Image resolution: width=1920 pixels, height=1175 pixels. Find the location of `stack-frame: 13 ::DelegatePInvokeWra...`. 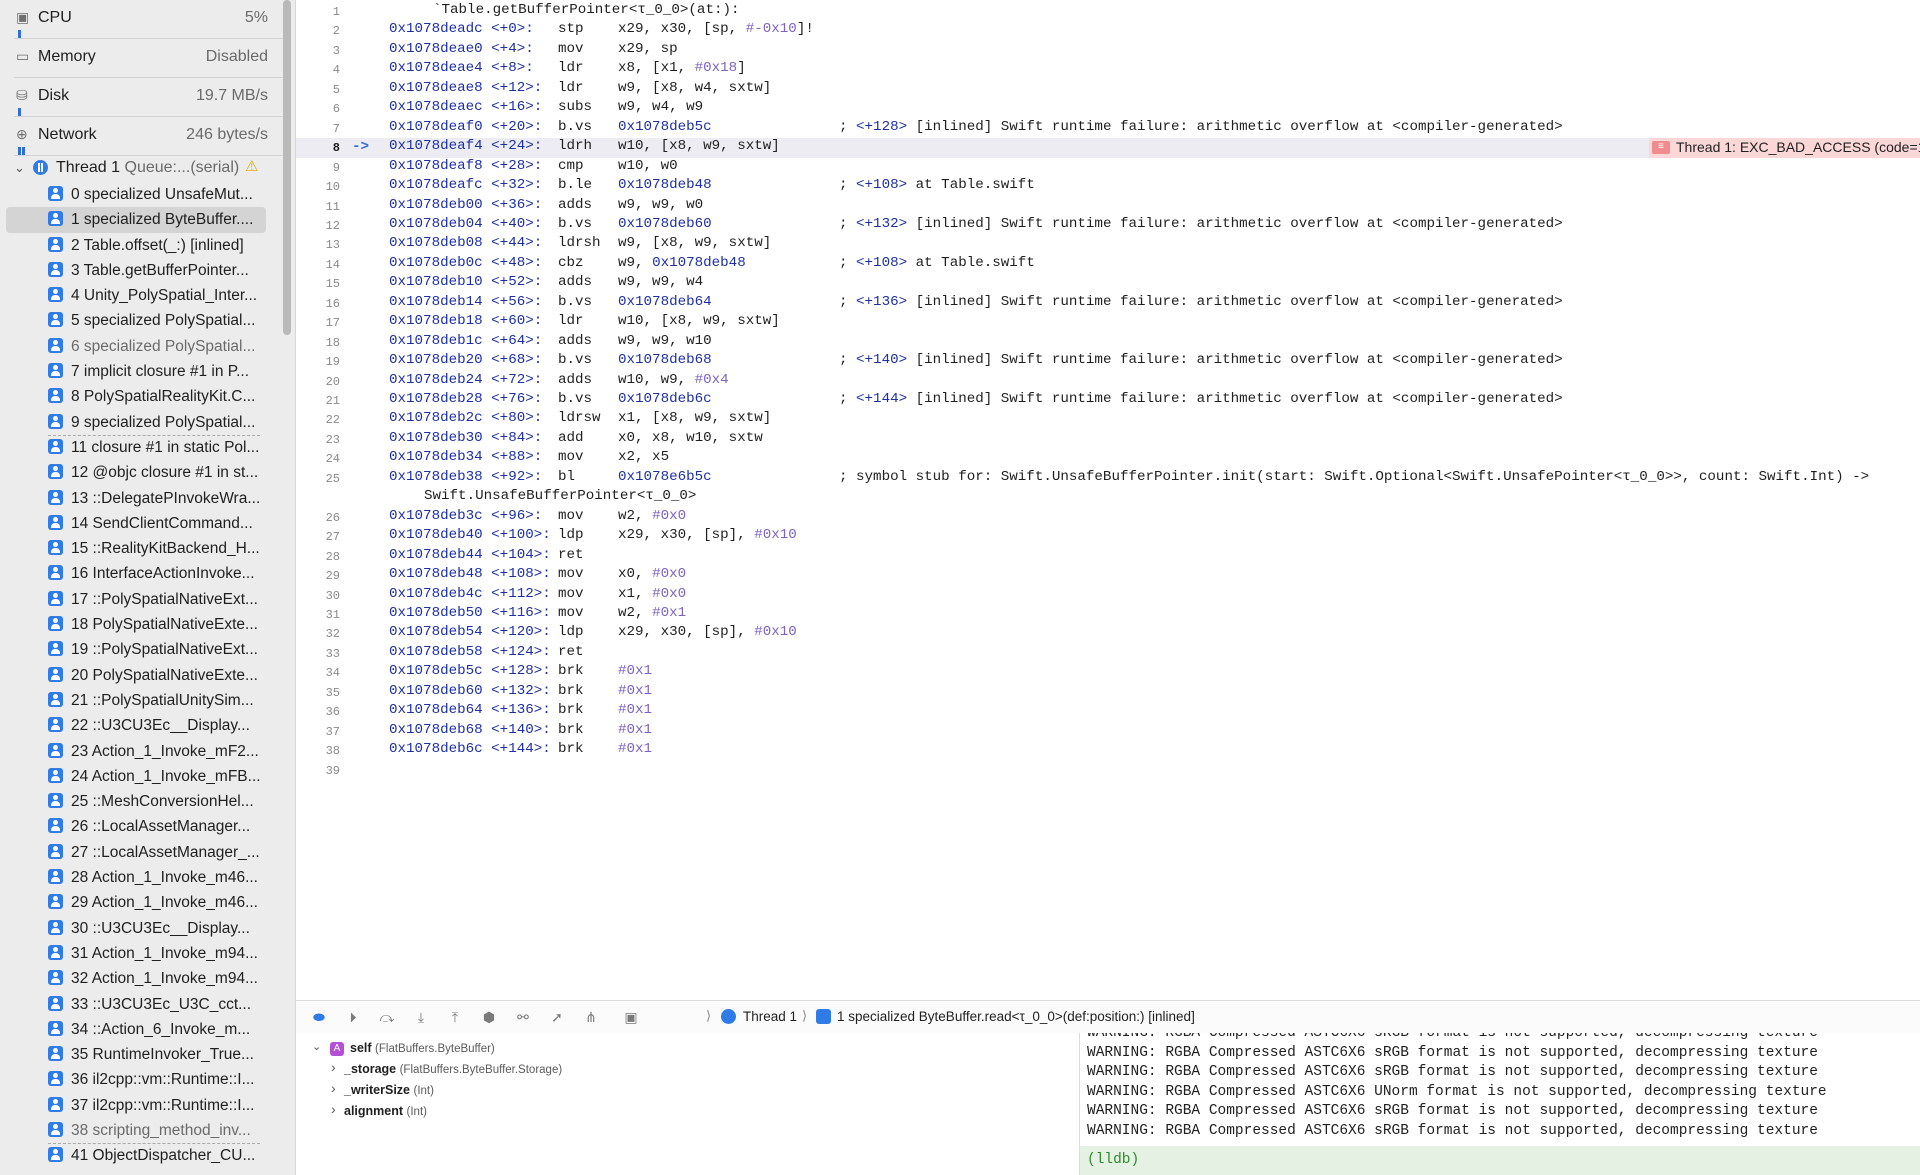

stack-frame: 13 ::DelegatePInvokeWra... is located at coordinates (135, 498).